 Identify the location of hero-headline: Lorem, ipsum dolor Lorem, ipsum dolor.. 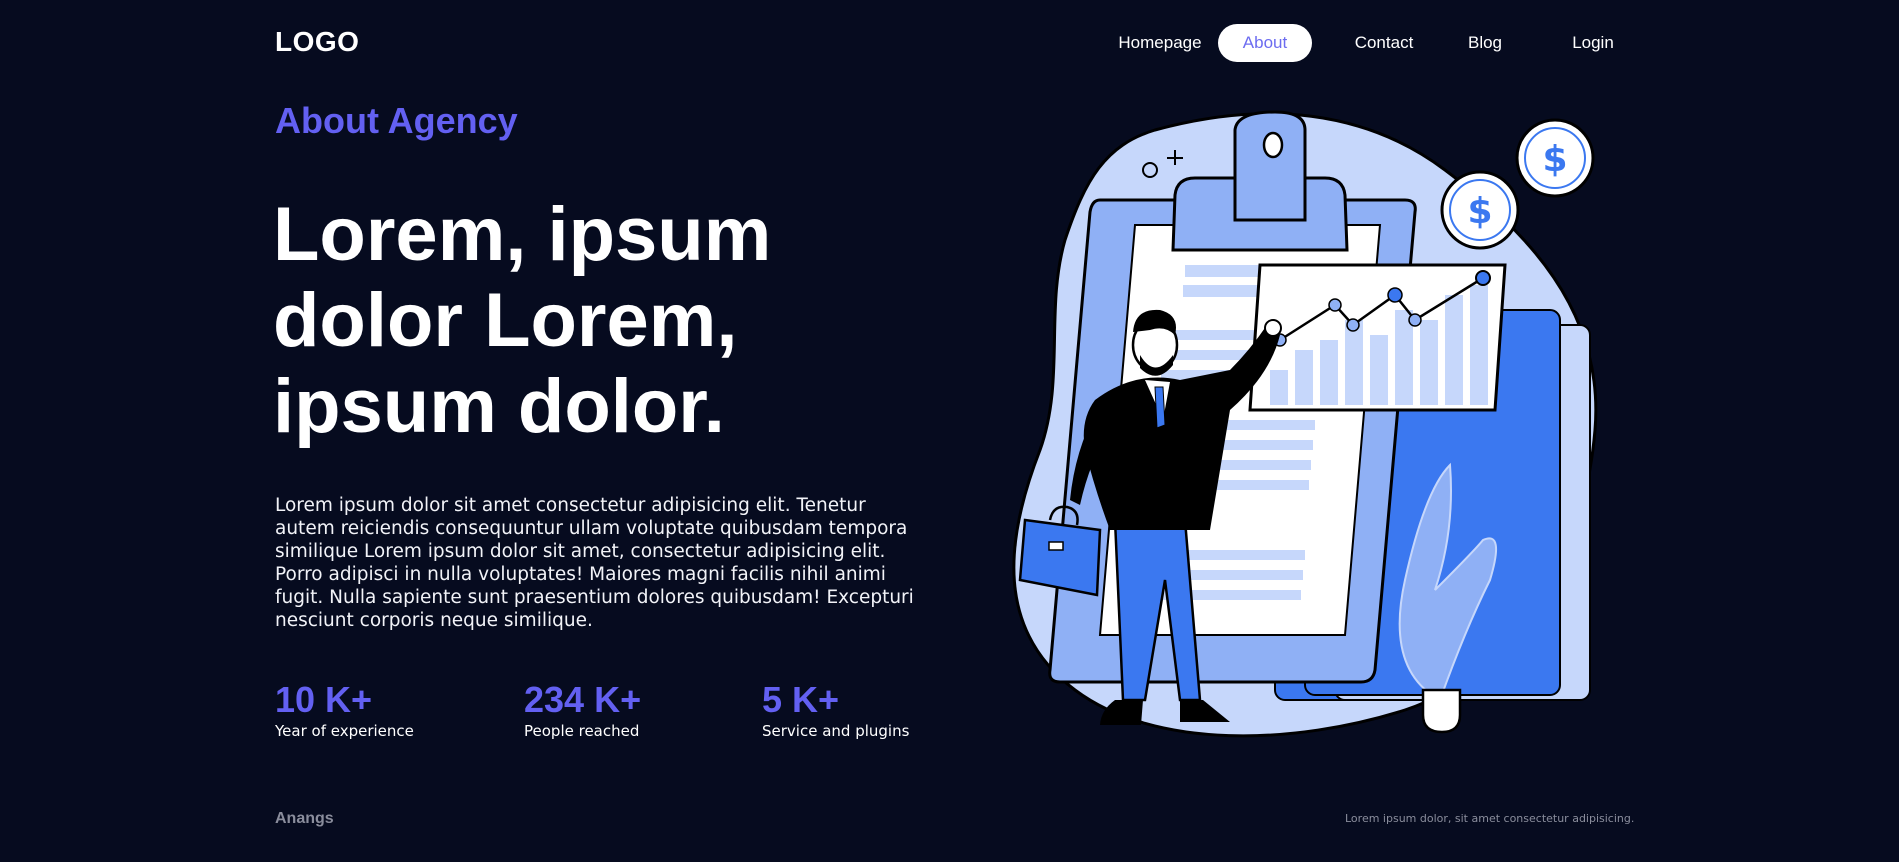
(593, 321).